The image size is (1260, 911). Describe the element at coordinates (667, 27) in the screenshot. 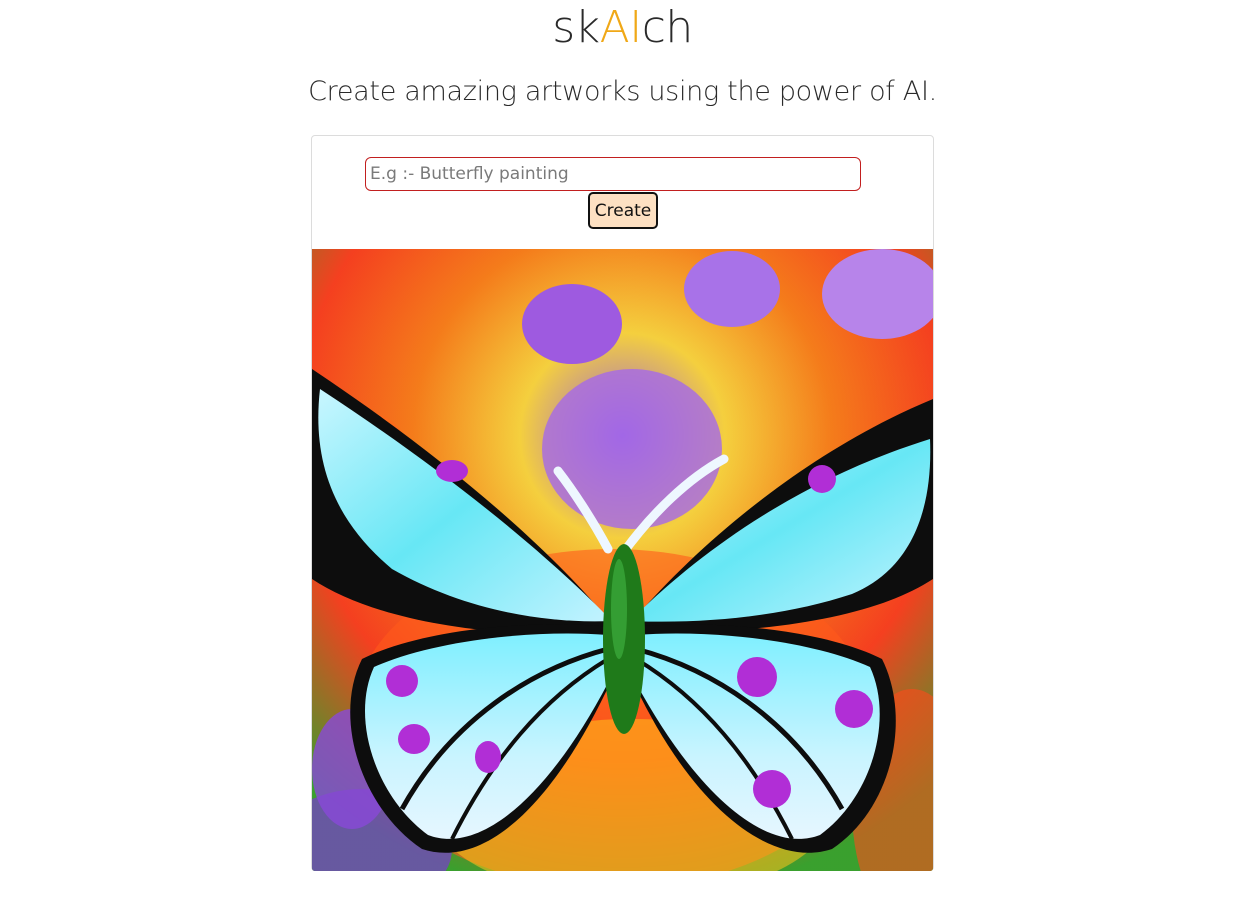

I see `title-suffix: ch` at that location.